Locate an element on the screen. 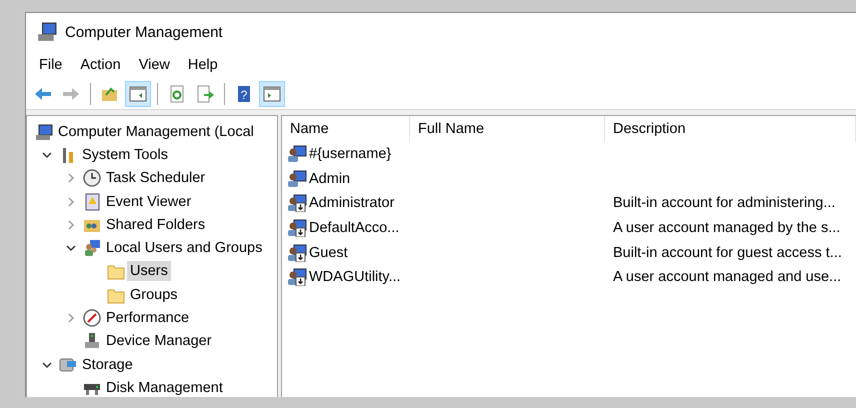 The height and width of the screenshot is (408, 856). tree-item: Local Users and Groups is located at coordinates (184, 248).